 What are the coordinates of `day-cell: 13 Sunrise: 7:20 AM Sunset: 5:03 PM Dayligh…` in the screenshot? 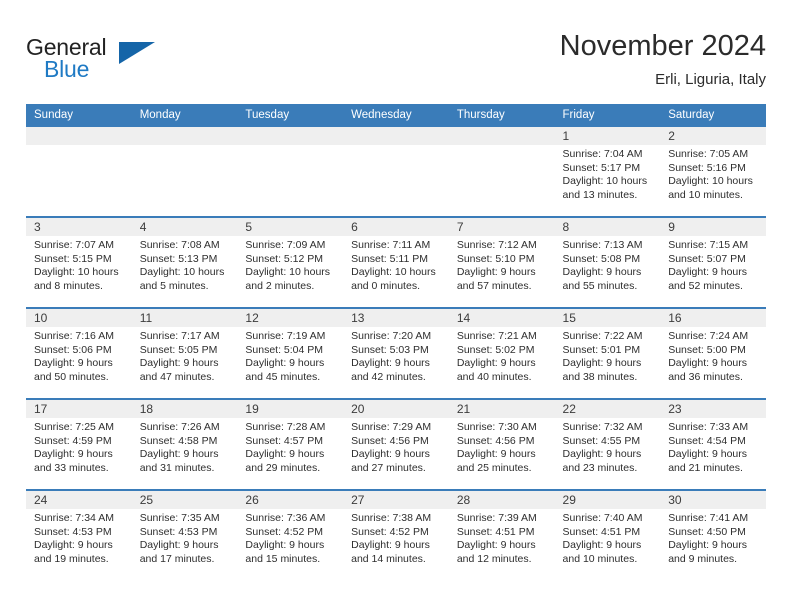 It's located at (396, 353).